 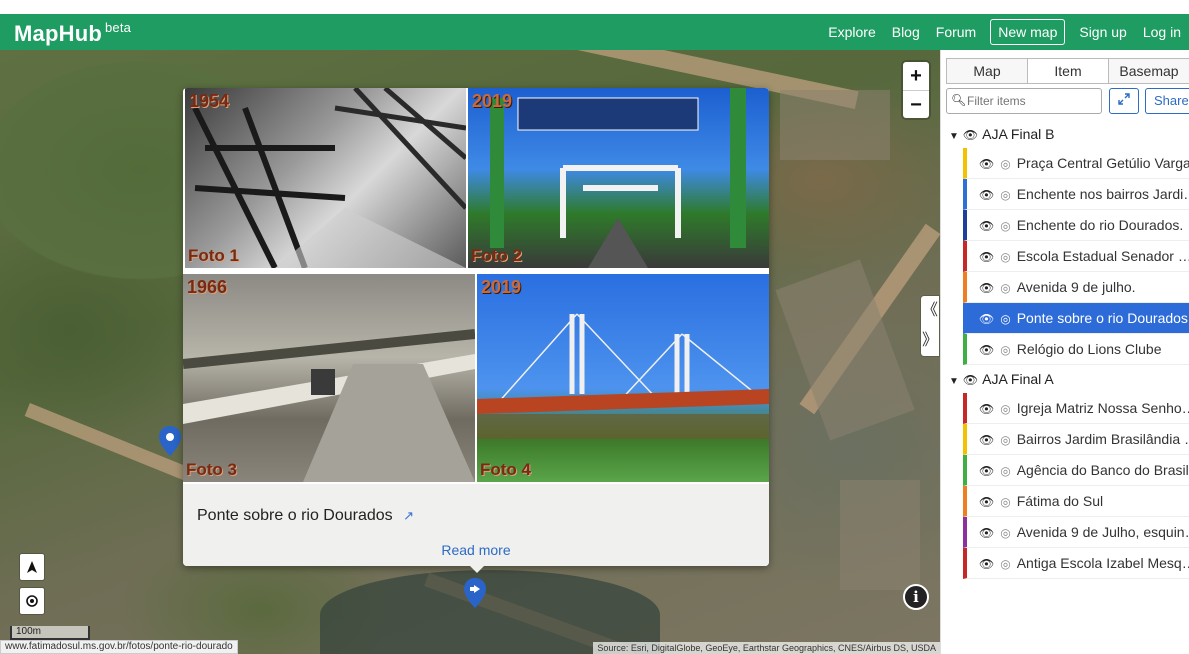 What do you see at coordinates (58, 33) in the screenshot?
I see `brand-name: MapHub` at bounding box center [58, 33].